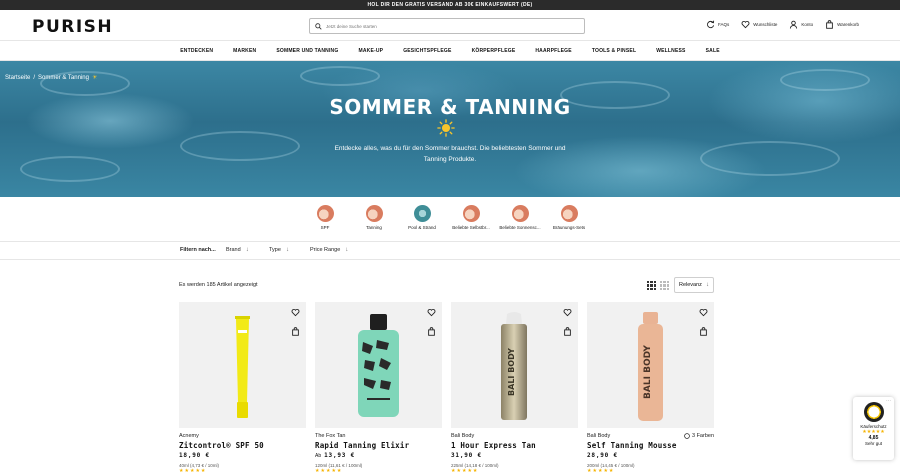 Image resolution: width=900 pixels, height=474 pixels. Describe the element at coordinates (194, 455) in the screenshot. I see `product-price: 18,90 €` at that location.